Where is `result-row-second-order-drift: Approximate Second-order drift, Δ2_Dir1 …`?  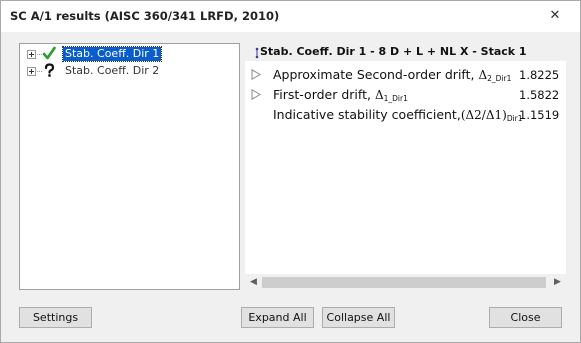
result-row-second-order-drift: Approximate Second-order drift, Δ2_Dir1 … is located at coordinates (405, 74).